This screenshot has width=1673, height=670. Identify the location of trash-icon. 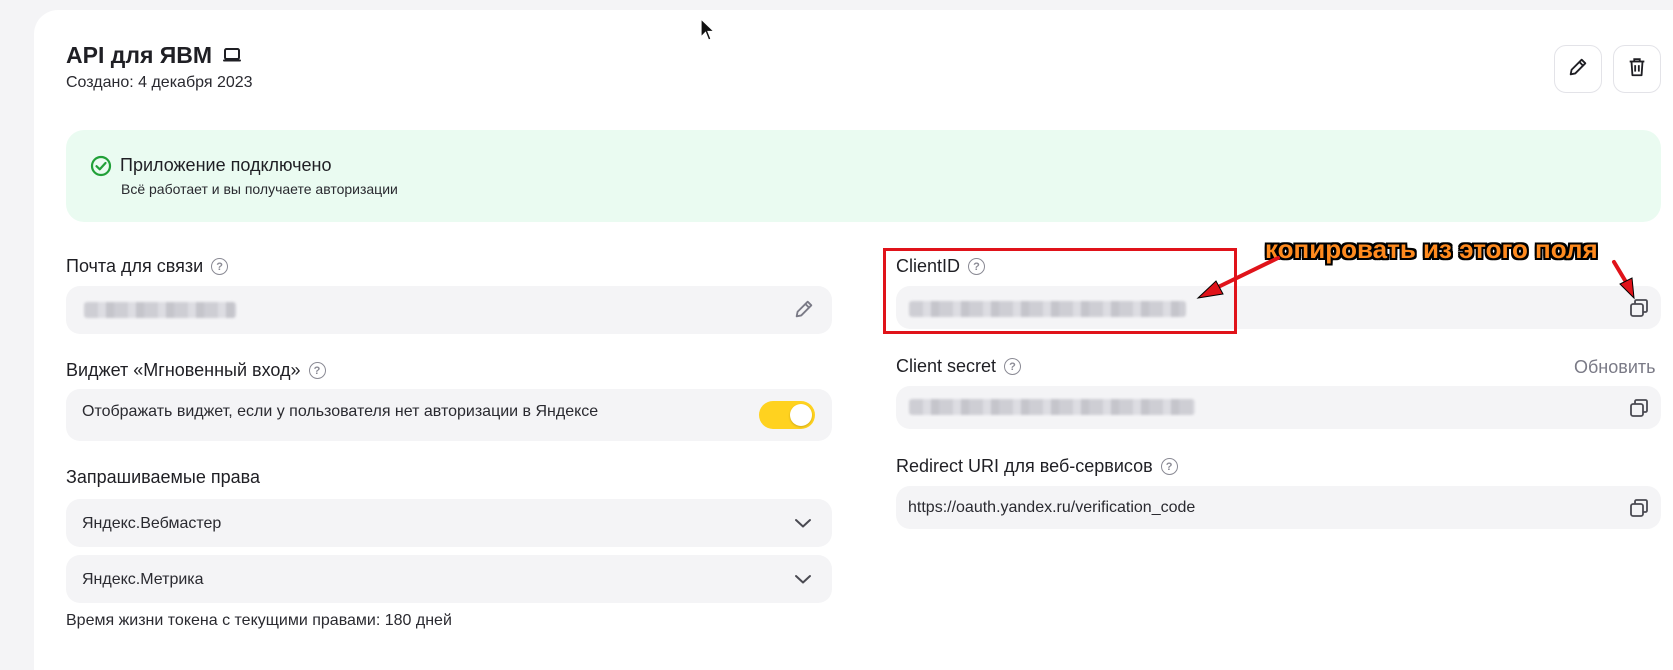
(1637, 69).